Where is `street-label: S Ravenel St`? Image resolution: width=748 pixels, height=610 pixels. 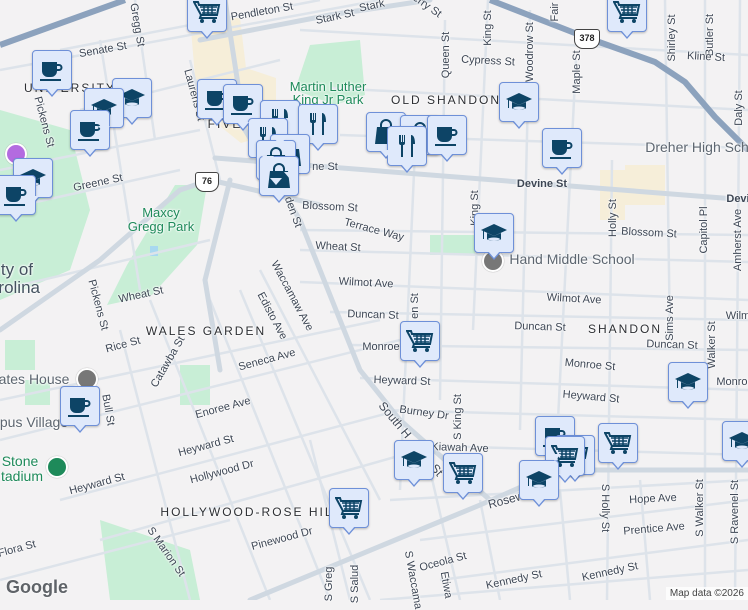 street-label: S Ravenel St is located at coordinates (735, 512).